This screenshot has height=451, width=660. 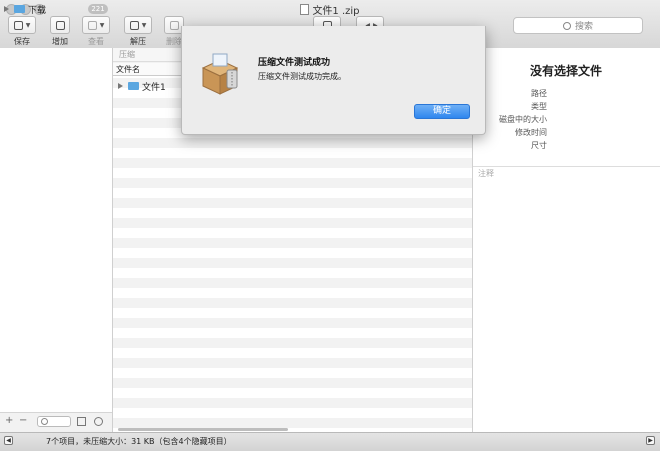 I want to click on preview-icon, so click(x=98, y=421).